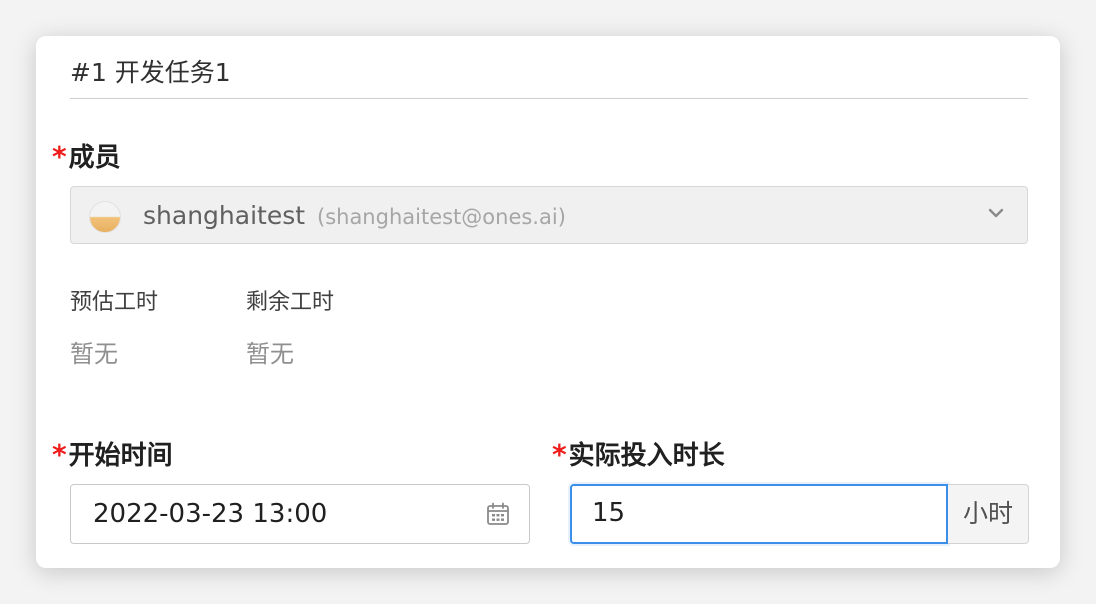 This screenshot has width=1096, height=604. Describe the element at coordinates (498, 514) in the screenshot. I see `calendar-icon` at that location.